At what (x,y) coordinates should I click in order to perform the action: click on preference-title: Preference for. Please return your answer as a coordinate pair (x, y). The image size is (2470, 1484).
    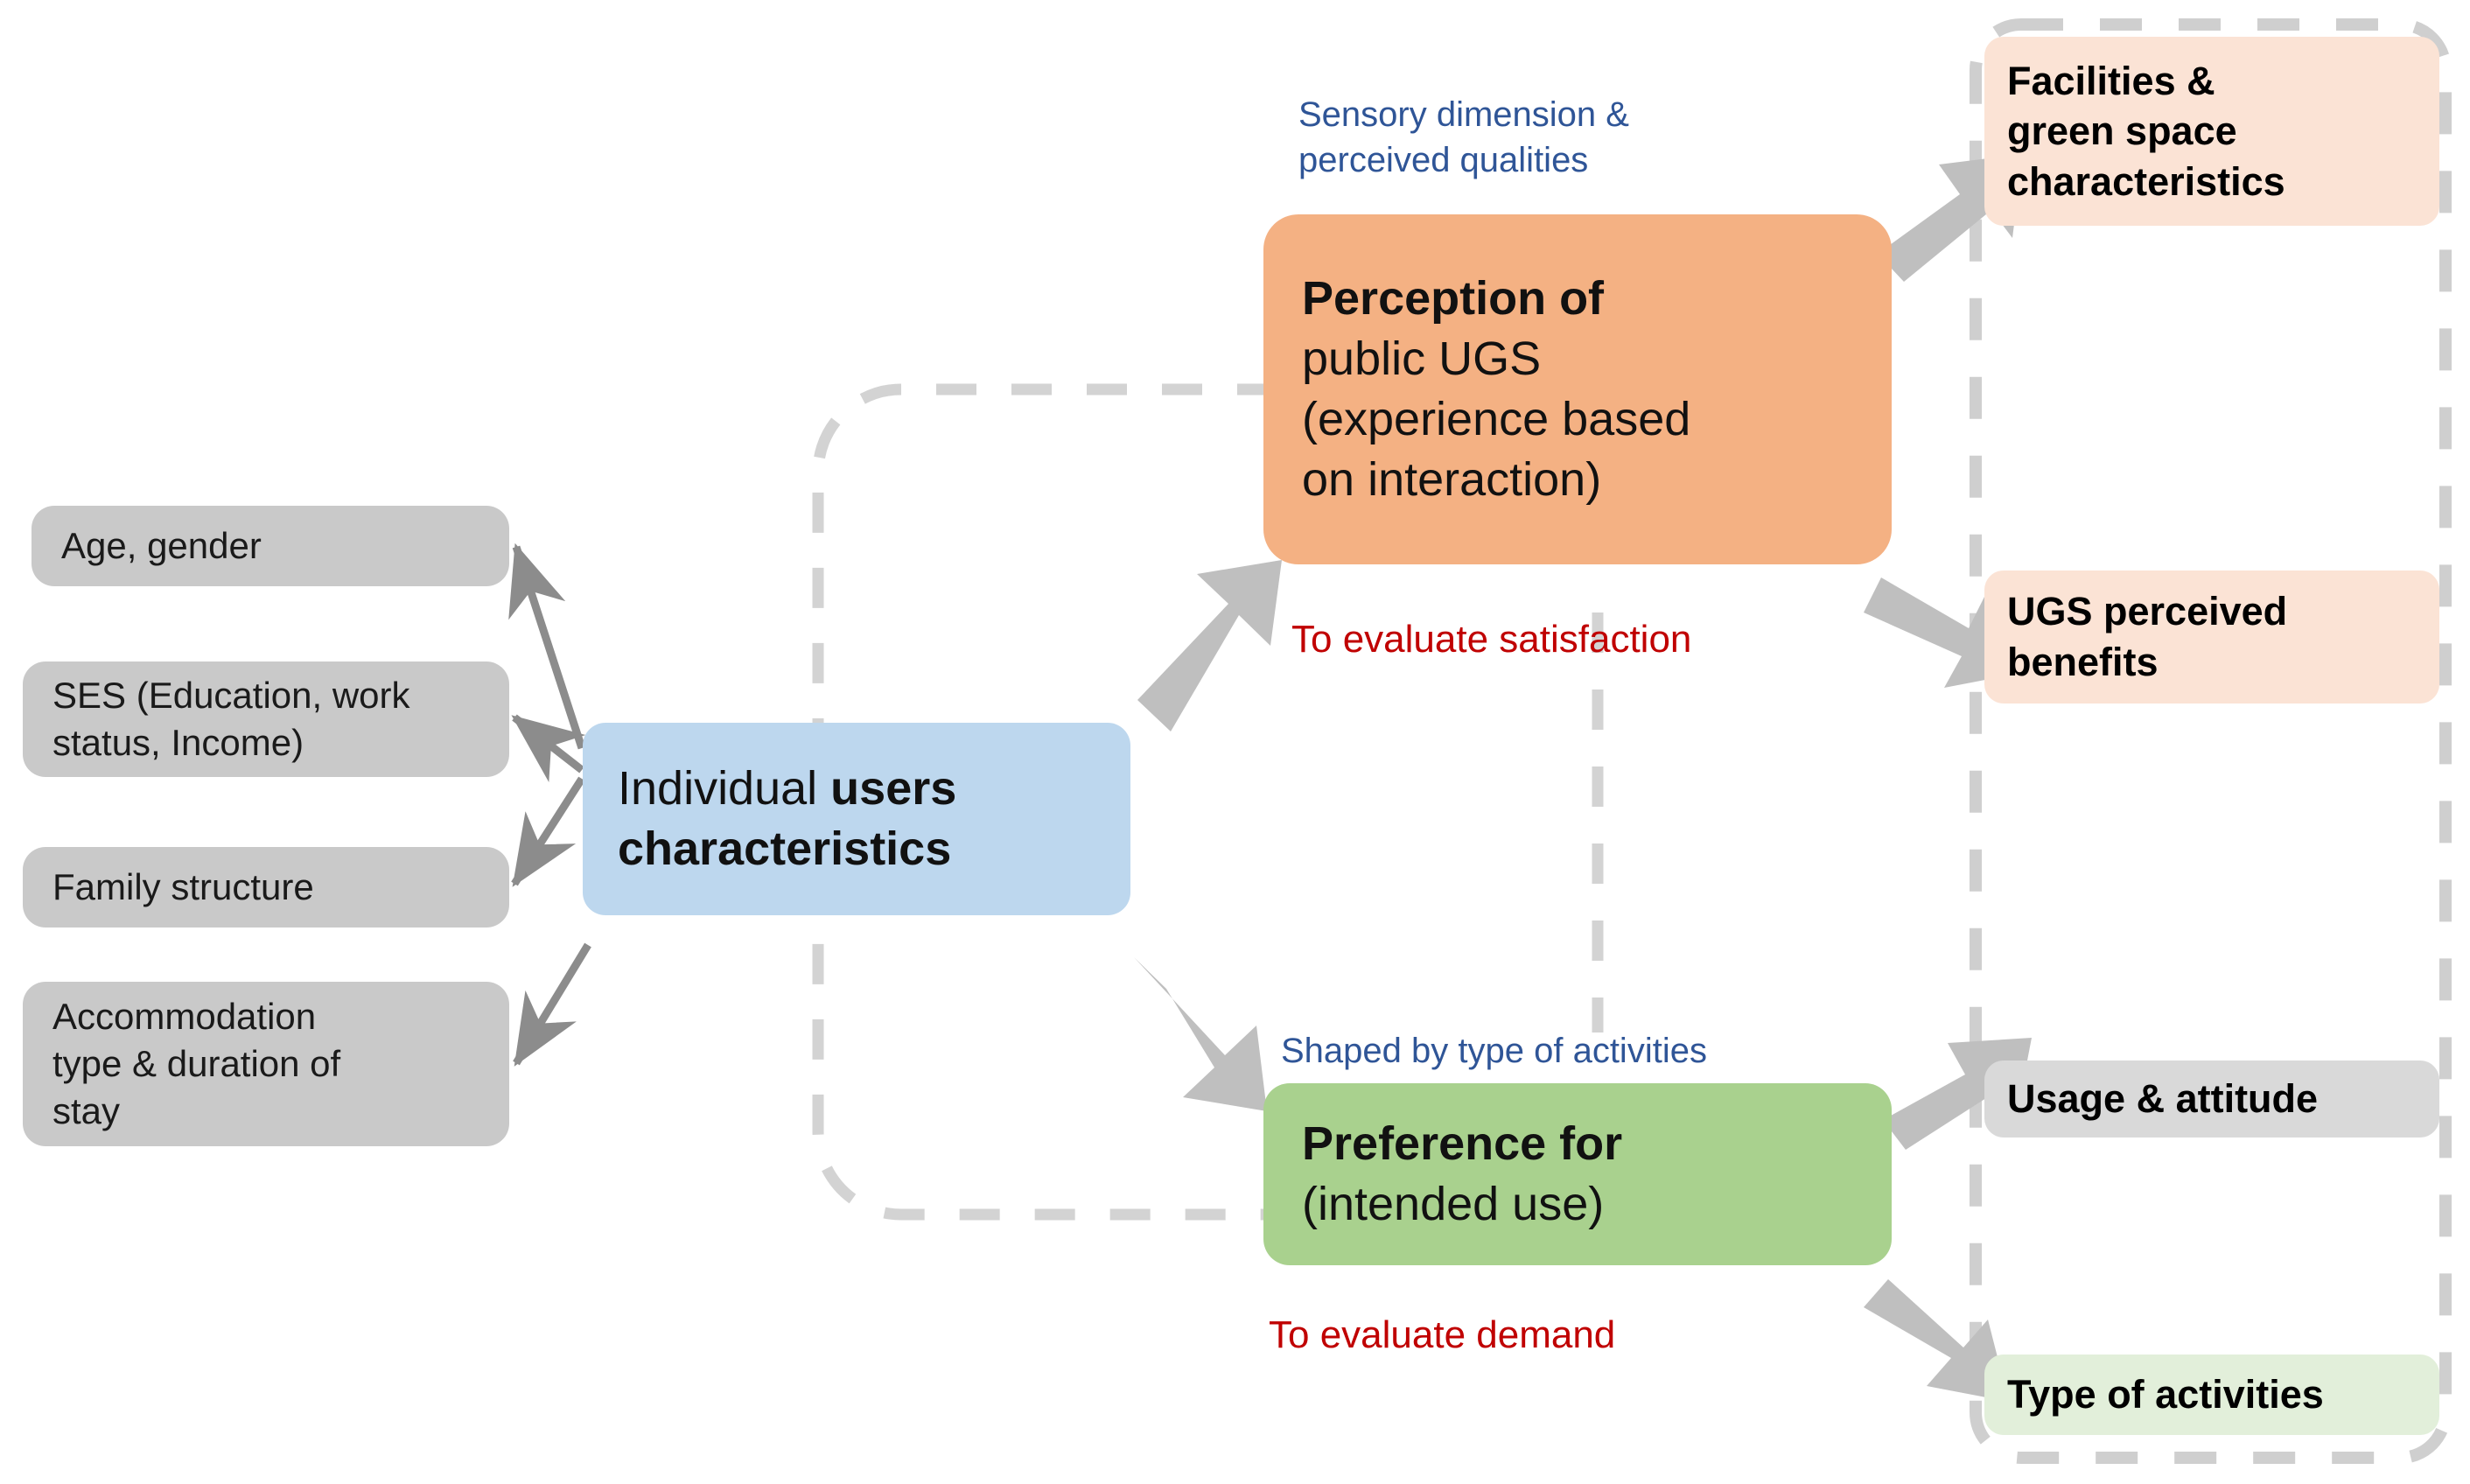
    Looking at the image, I should click on (1462, 1143).